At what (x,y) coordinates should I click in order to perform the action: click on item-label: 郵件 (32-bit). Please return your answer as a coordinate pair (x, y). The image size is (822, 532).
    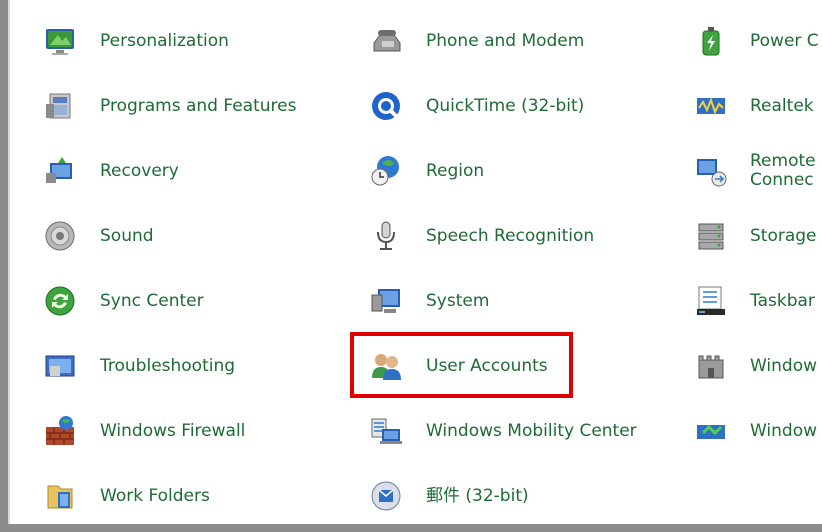
    Looking at the image, I should click on (477, 496).